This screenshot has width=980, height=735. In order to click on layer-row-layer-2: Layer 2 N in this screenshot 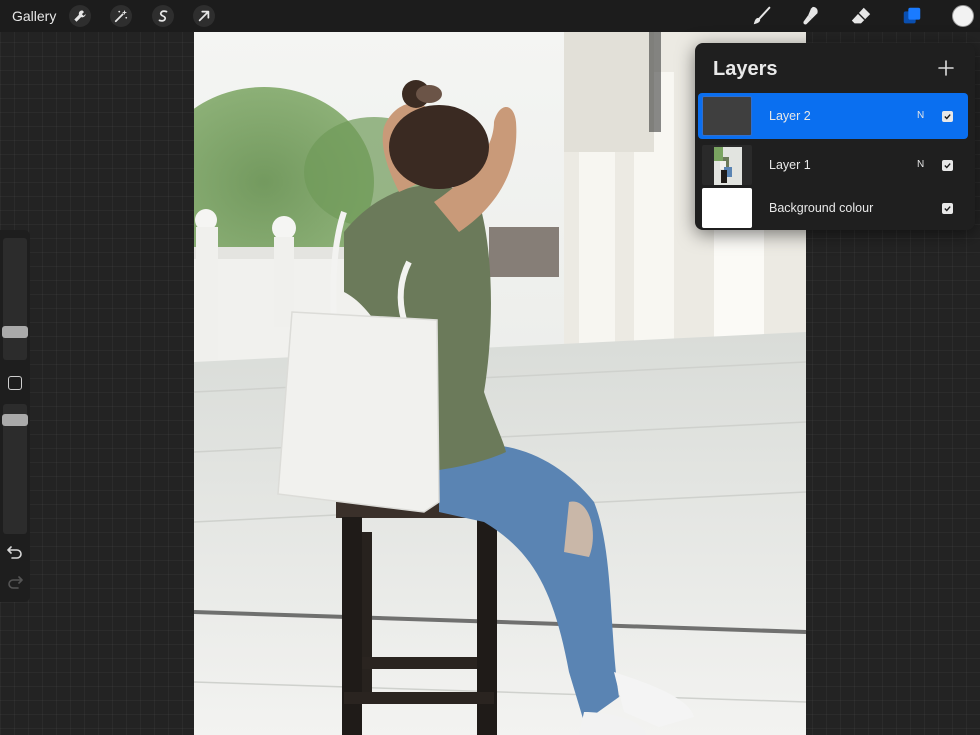, I will do `click(833, 116)`.